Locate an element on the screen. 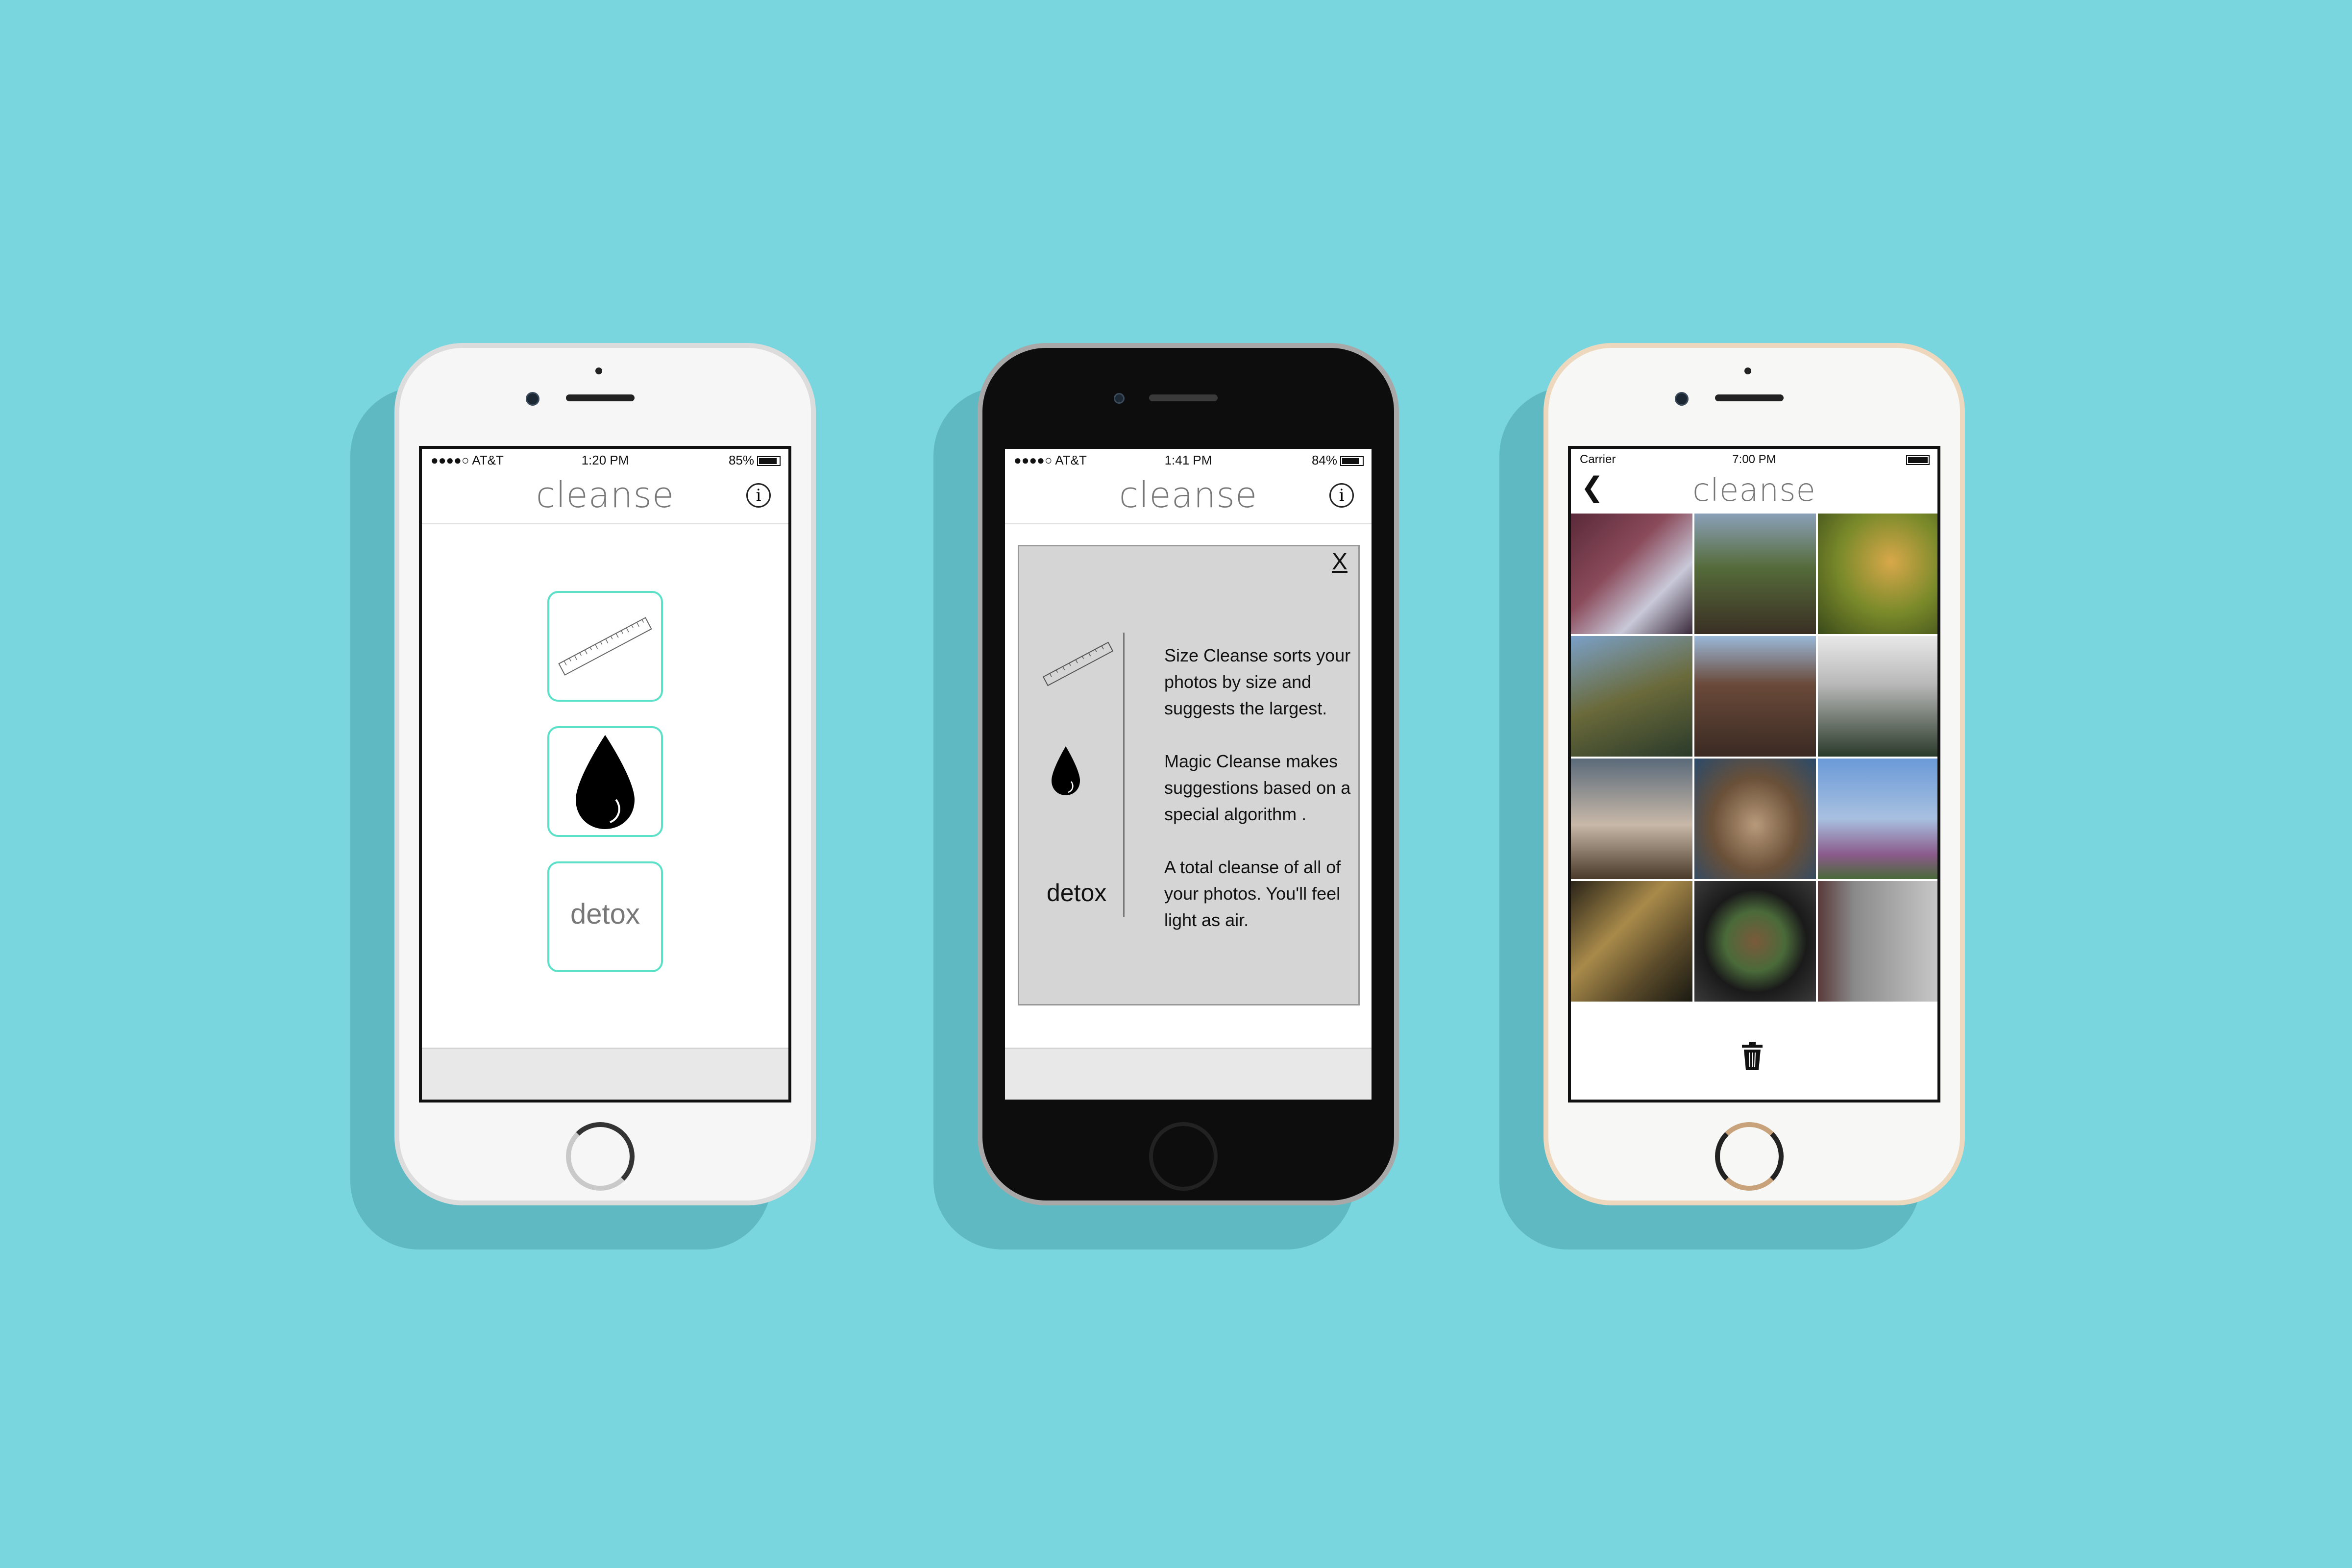 This screenshot has width=2352, height=1568. screen: ●●●●○ AT&T 1:20 PM 85% cleanse i detox is located at coordinates (605, 774).